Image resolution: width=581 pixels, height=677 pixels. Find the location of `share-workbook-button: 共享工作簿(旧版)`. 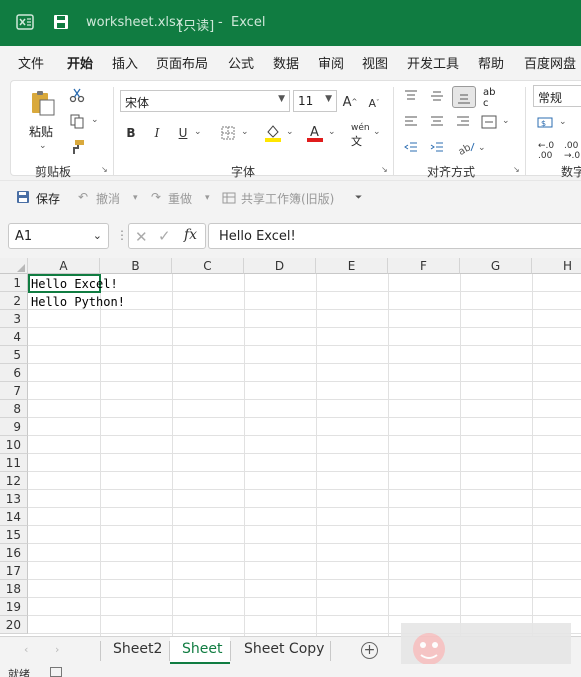

share-workbook-button: 共享工作簿(旧版) is located at coordinates (287, 198).